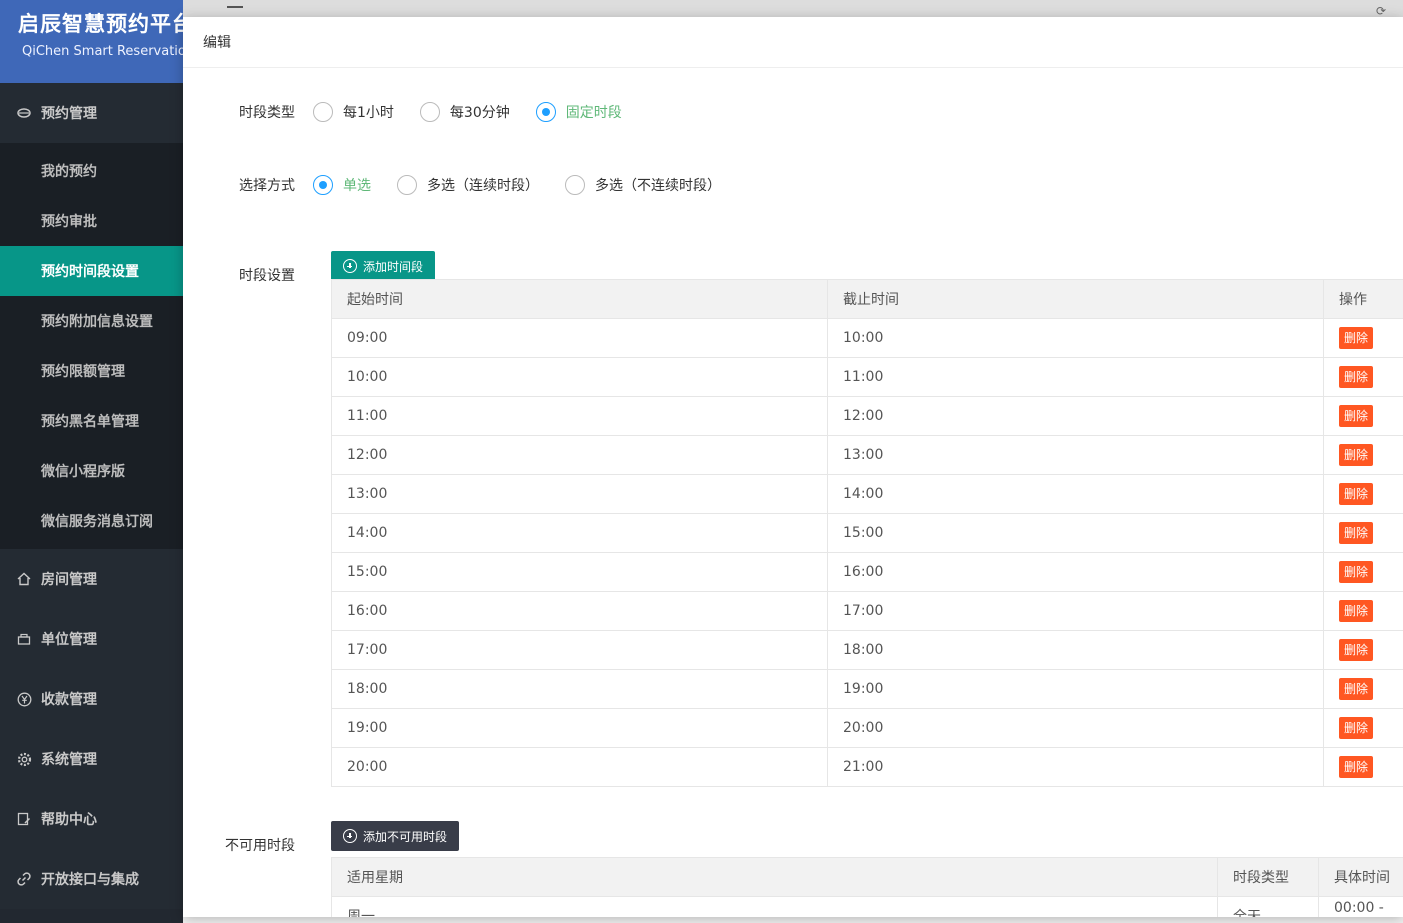  I want to click on sidebar-item-quota: 预约限额管理, so click(91, 371).